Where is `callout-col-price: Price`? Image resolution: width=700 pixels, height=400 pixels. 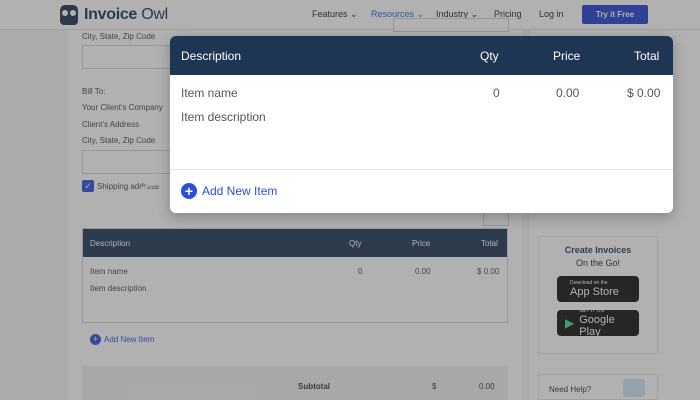 callout-col-price: Price is located at coordinates (567, 56).